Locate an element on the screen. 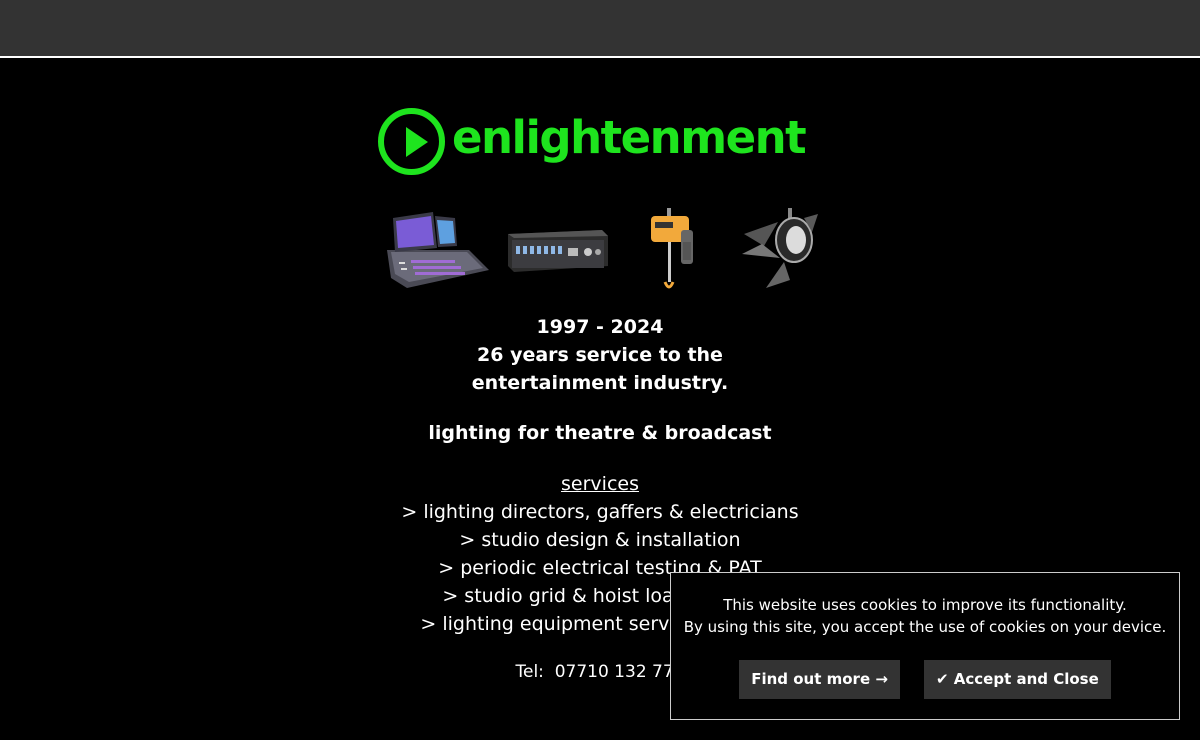  product-images is located at coordinates (600, 251).